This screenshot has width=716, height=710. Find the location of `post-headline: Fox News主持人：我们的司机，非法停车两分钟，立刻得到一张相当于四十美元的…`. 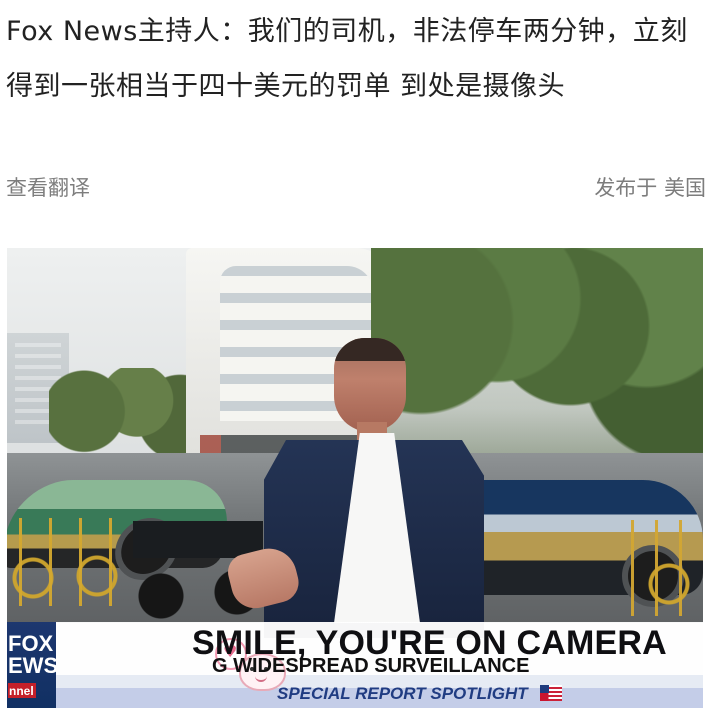

post-headline: Fox News主持人：我们的司机，非法停车两分钟，立刻得到一张相当于四十美元的… is located at coordinates (347, 59).